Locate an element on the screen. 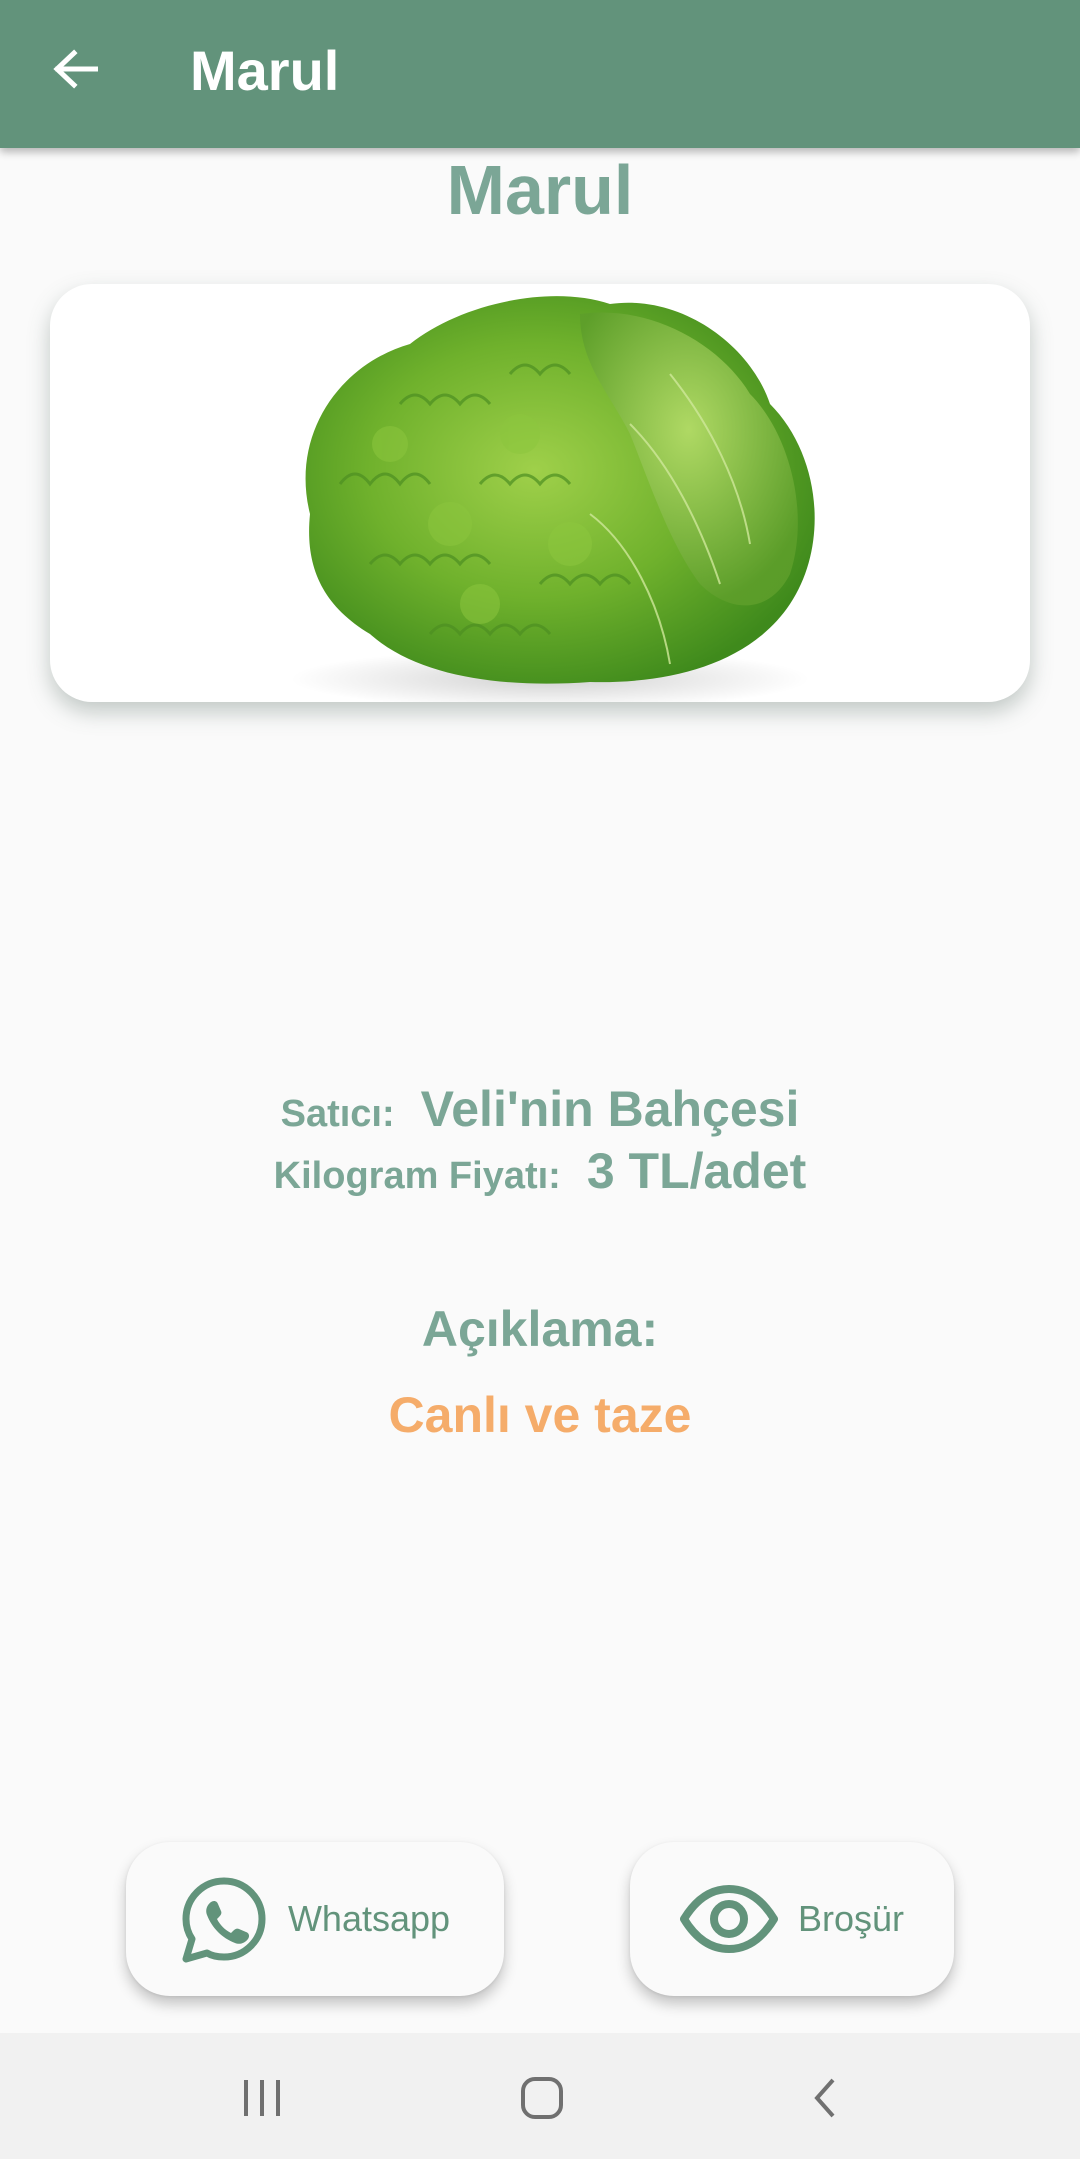 The width and height of the screenshot is (1080, 2159). brochure-button: Broşür is located at coordinates (792, 1919).